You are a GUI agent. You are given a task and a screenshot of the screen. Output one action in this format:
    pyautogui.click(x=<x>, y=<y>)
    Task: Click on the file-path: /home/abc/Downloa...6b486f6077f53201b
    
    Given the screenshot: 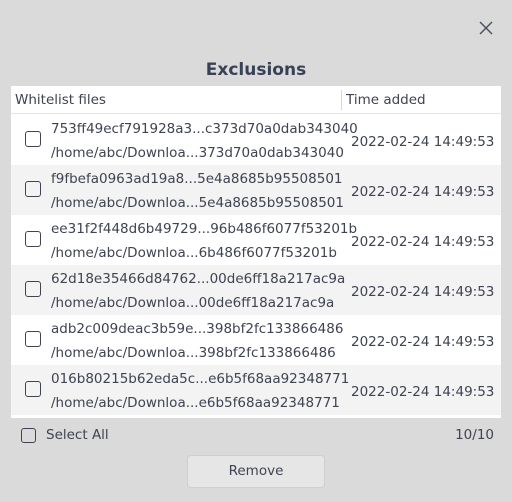 What is the action you would take?
    pyautogui.click(x=194, y=253)
    